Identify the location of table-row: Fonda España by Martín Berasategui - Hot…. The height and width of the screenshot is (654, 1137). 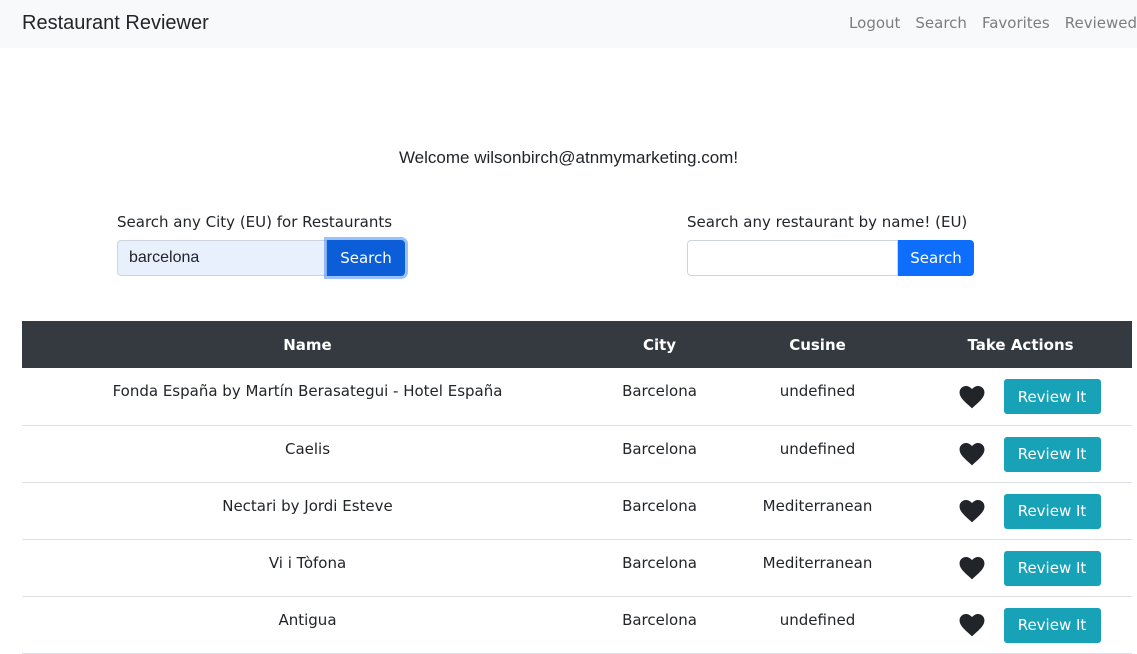
(577, 397).